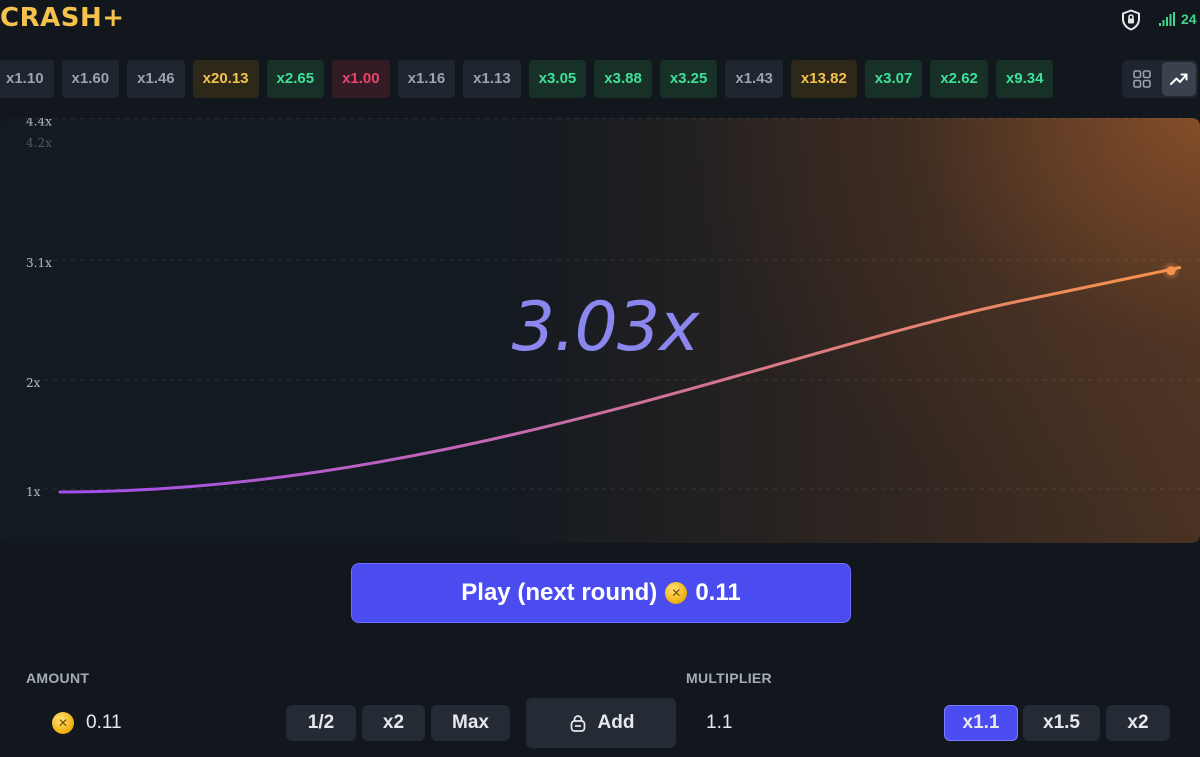  I want to click on play-button: Play (next round) 0.11, so click(601, 593).